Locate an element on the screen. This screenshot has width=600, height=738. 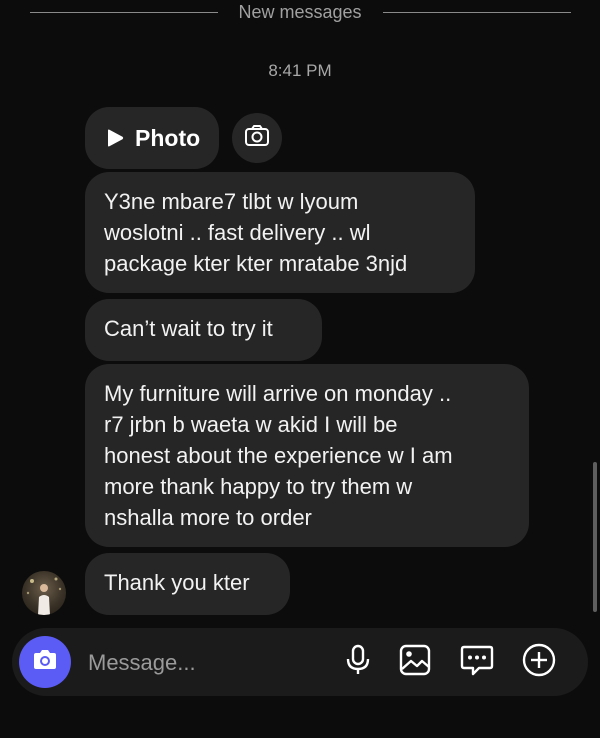
scrollbar is located at coordinates (595, 537).